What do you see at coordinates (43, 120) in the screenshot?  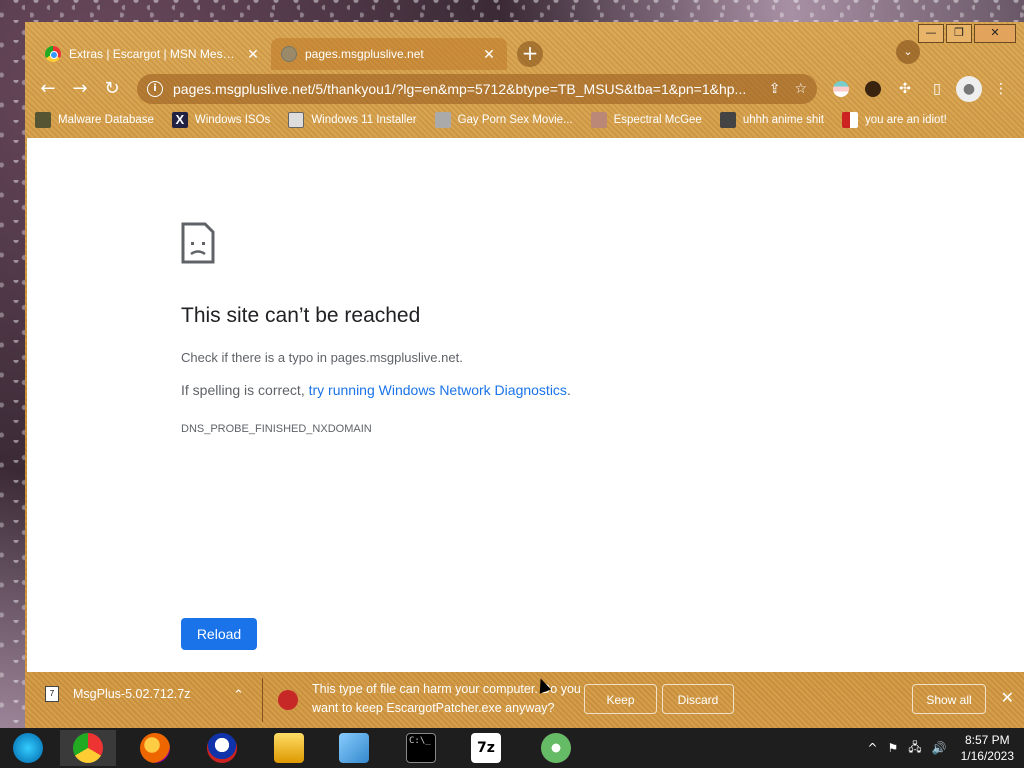 I see `malware-icon` at bounding box center [43, 120].